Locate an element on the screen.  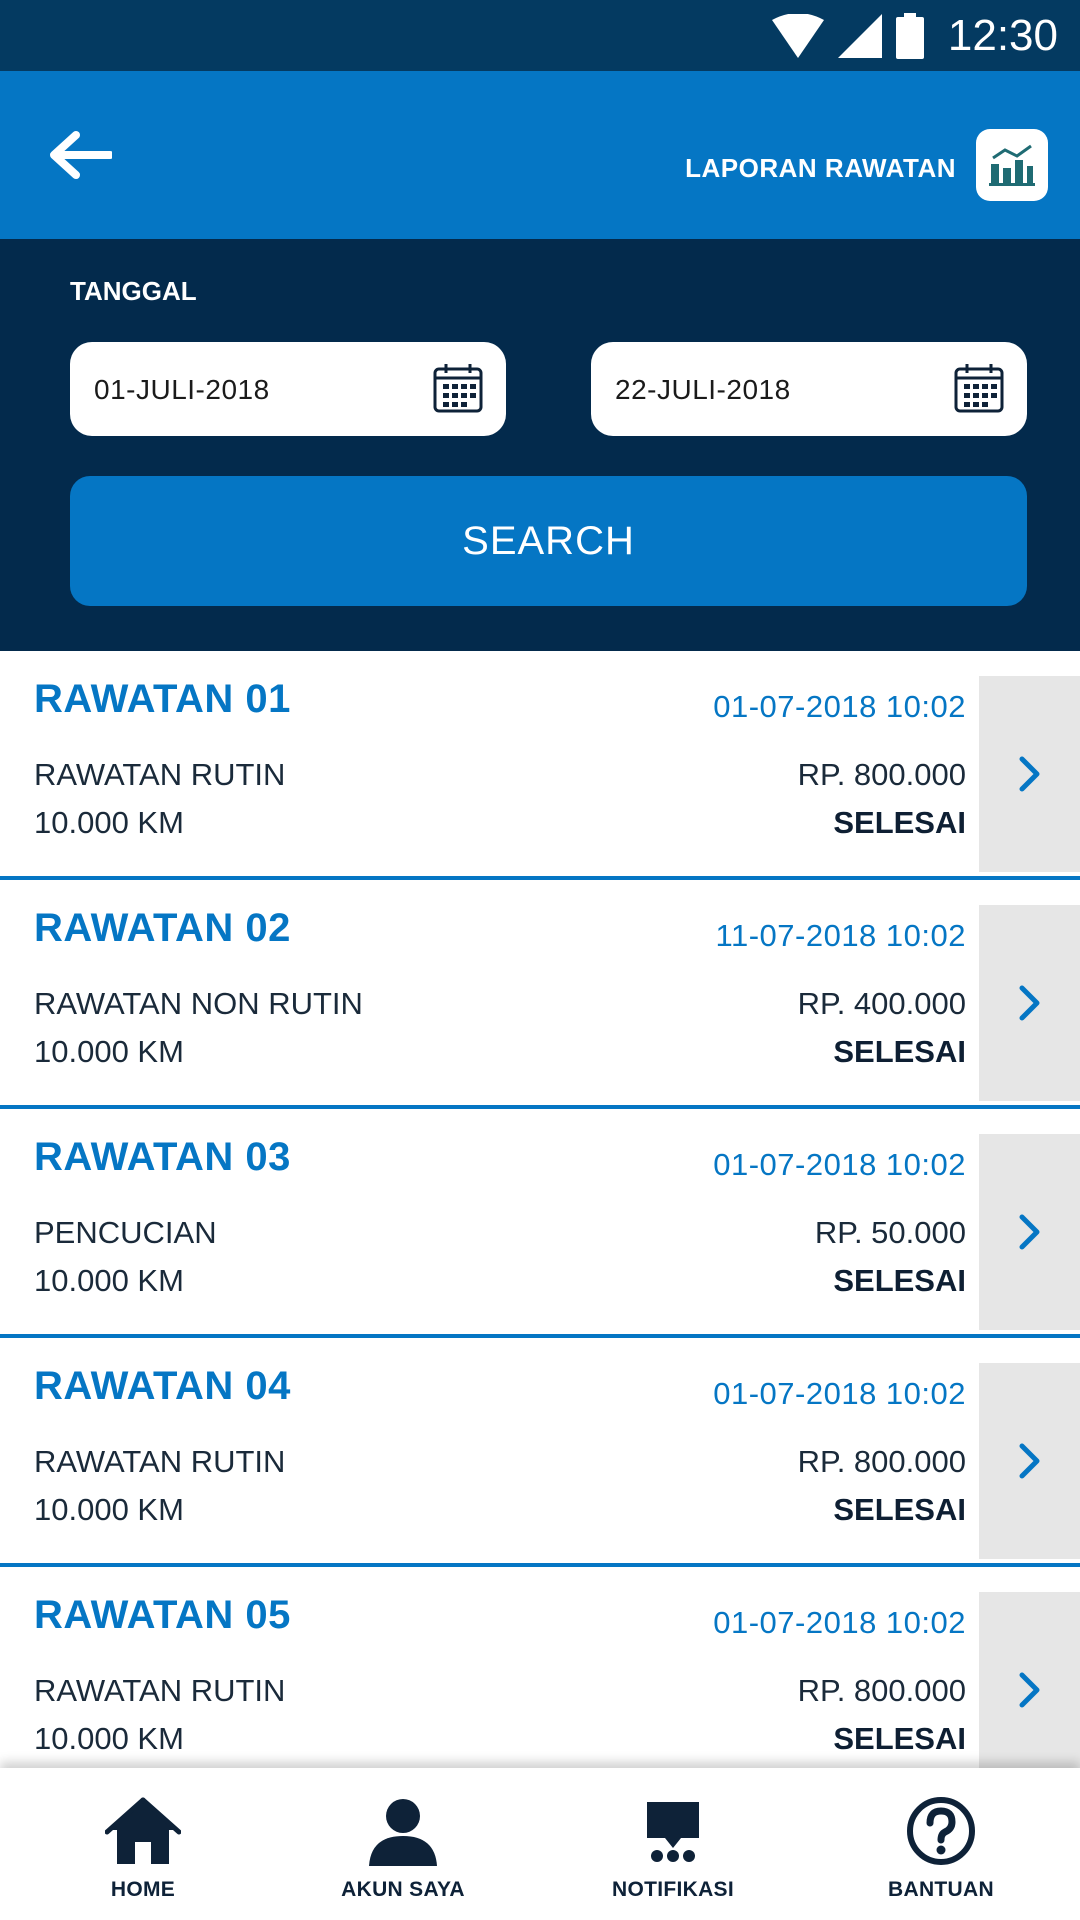
battery-icon is located at coordinates (909, 36).